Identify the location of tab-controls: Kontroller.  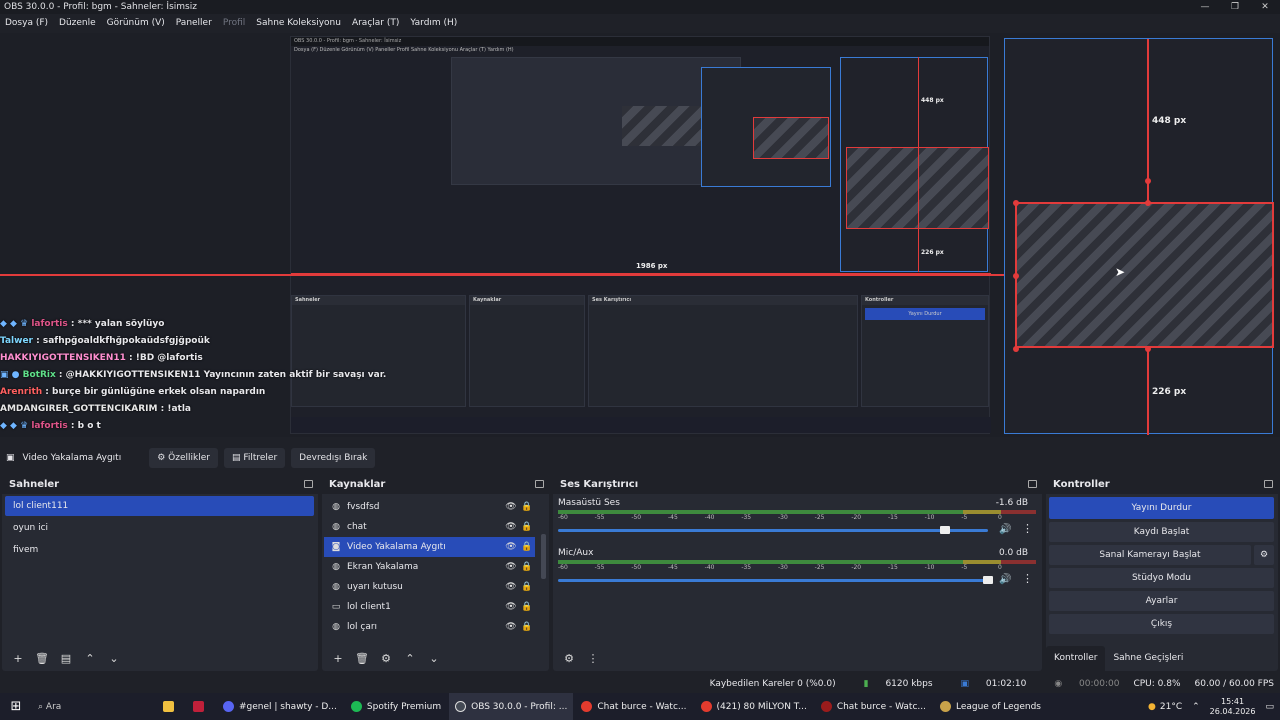
(1076, 658).